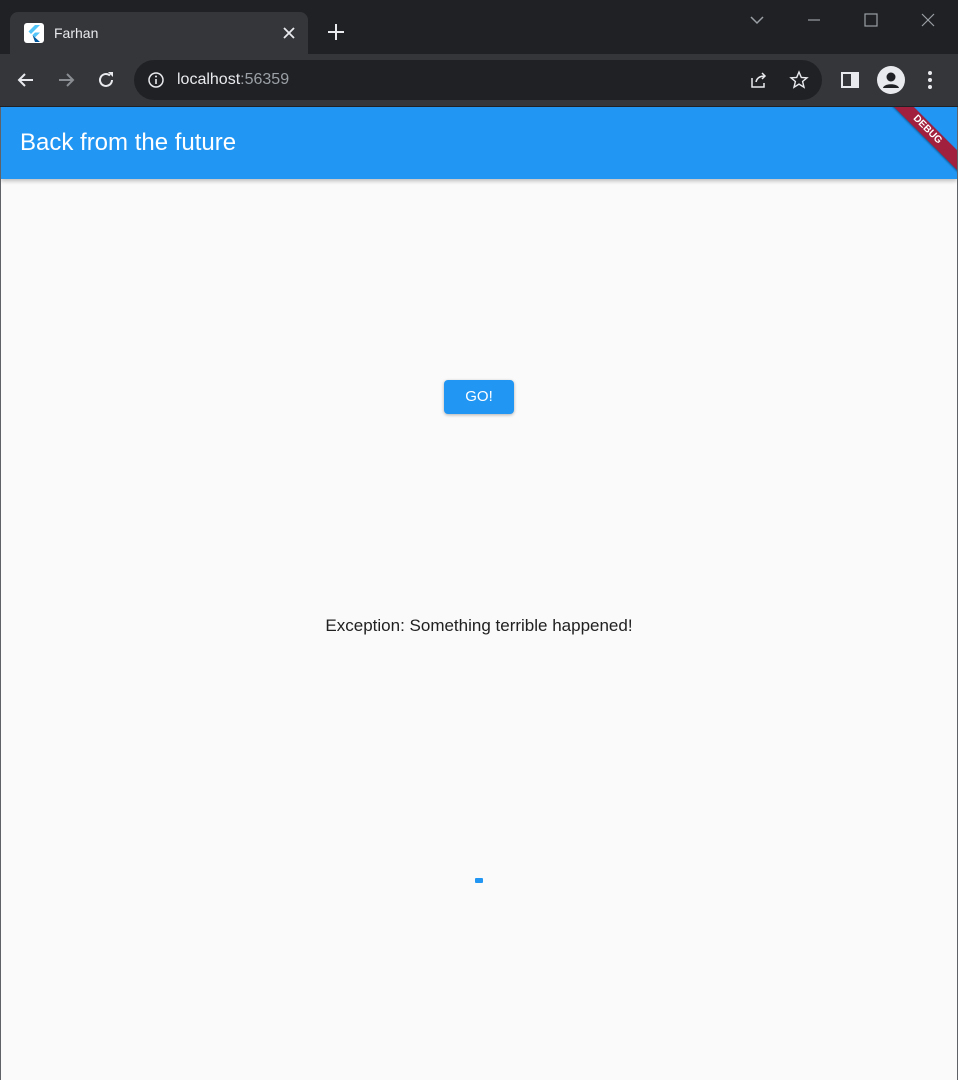 Image resolution: width=958 pixels, height=1080 pixels. What do you see at coordinates (757, 20) in the screenshot?
I see `tab-search-icon` at bounding box center [757, 20].